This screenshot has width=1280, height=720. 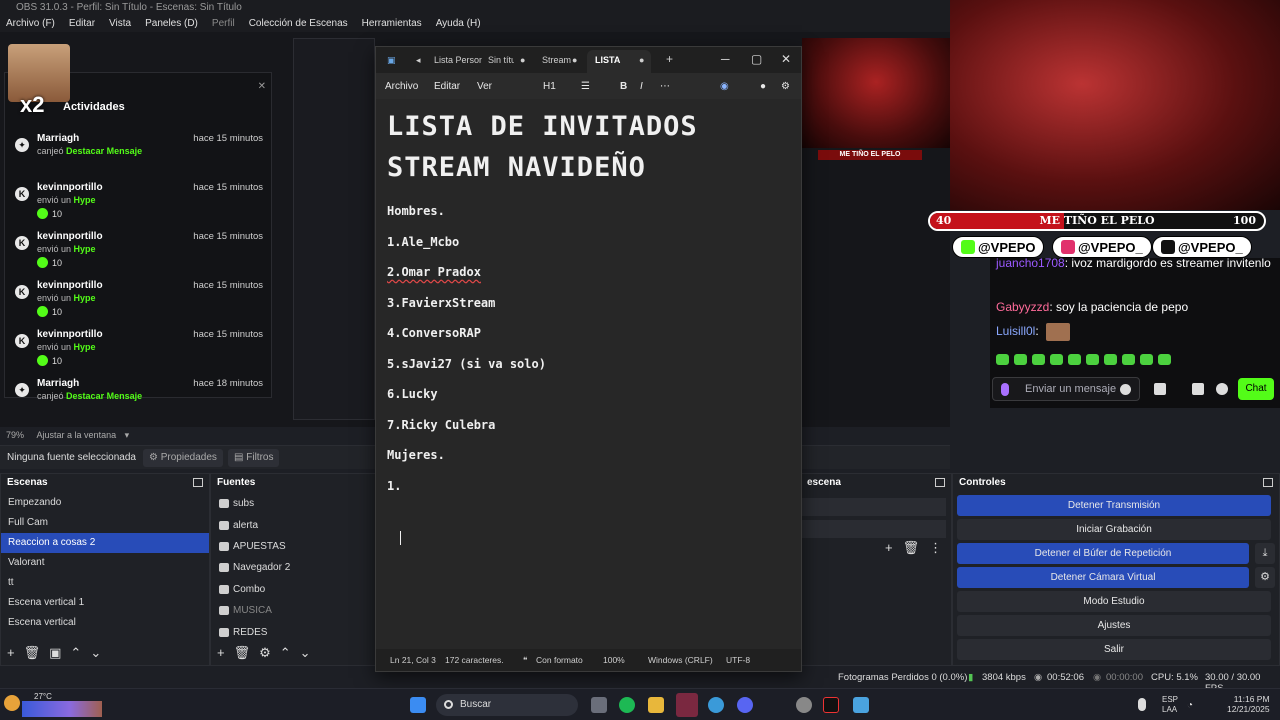 What do you see at coordinates (1114, 505) in the screenshot?
I see `control-button: Detener Transmisión` at bounding box center [1114, 505].